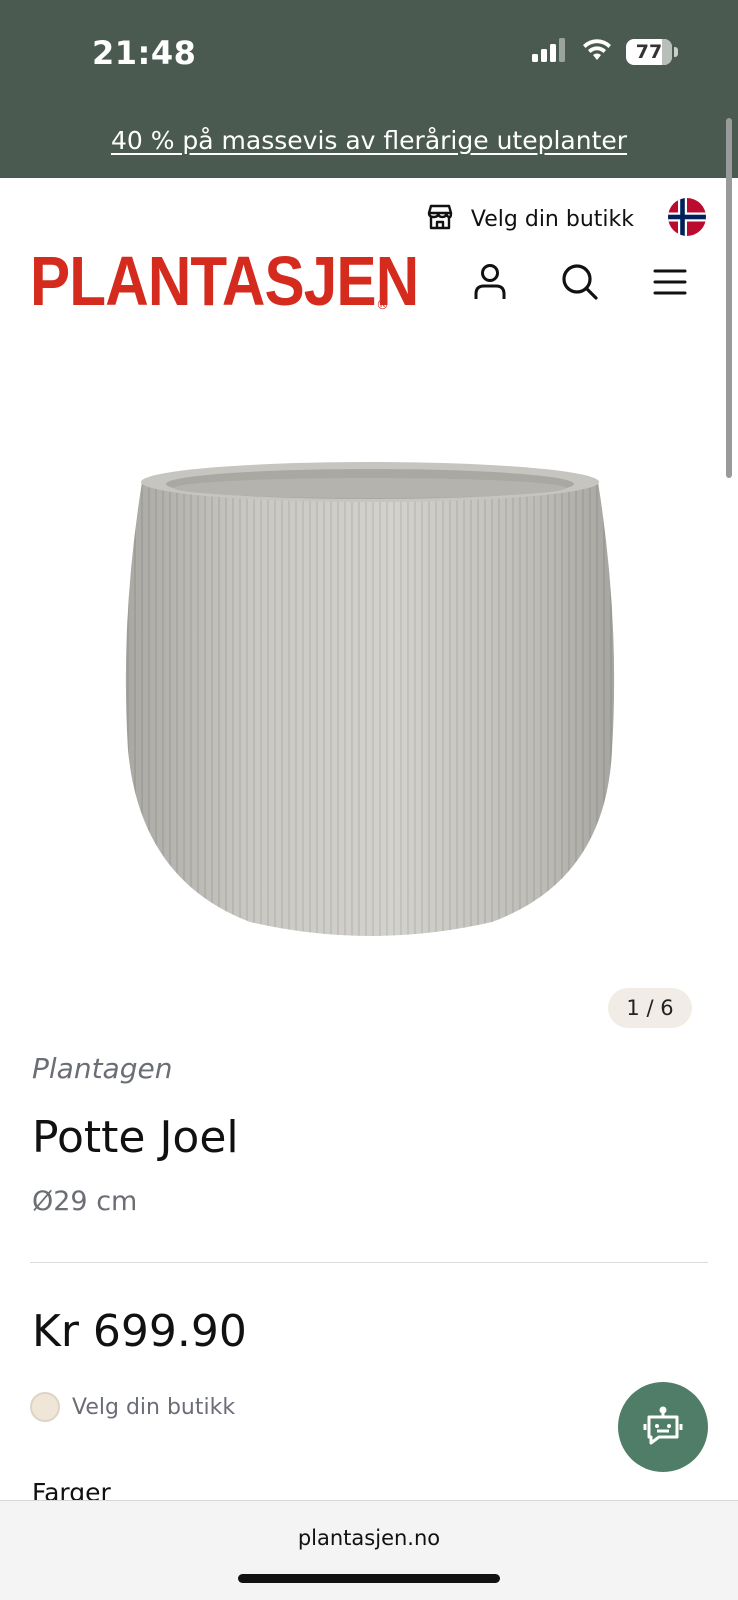  Describe the element at coordinates (154, 1407) in the screenshot. I see `store-availability-label: Velg din butikk` at that location.